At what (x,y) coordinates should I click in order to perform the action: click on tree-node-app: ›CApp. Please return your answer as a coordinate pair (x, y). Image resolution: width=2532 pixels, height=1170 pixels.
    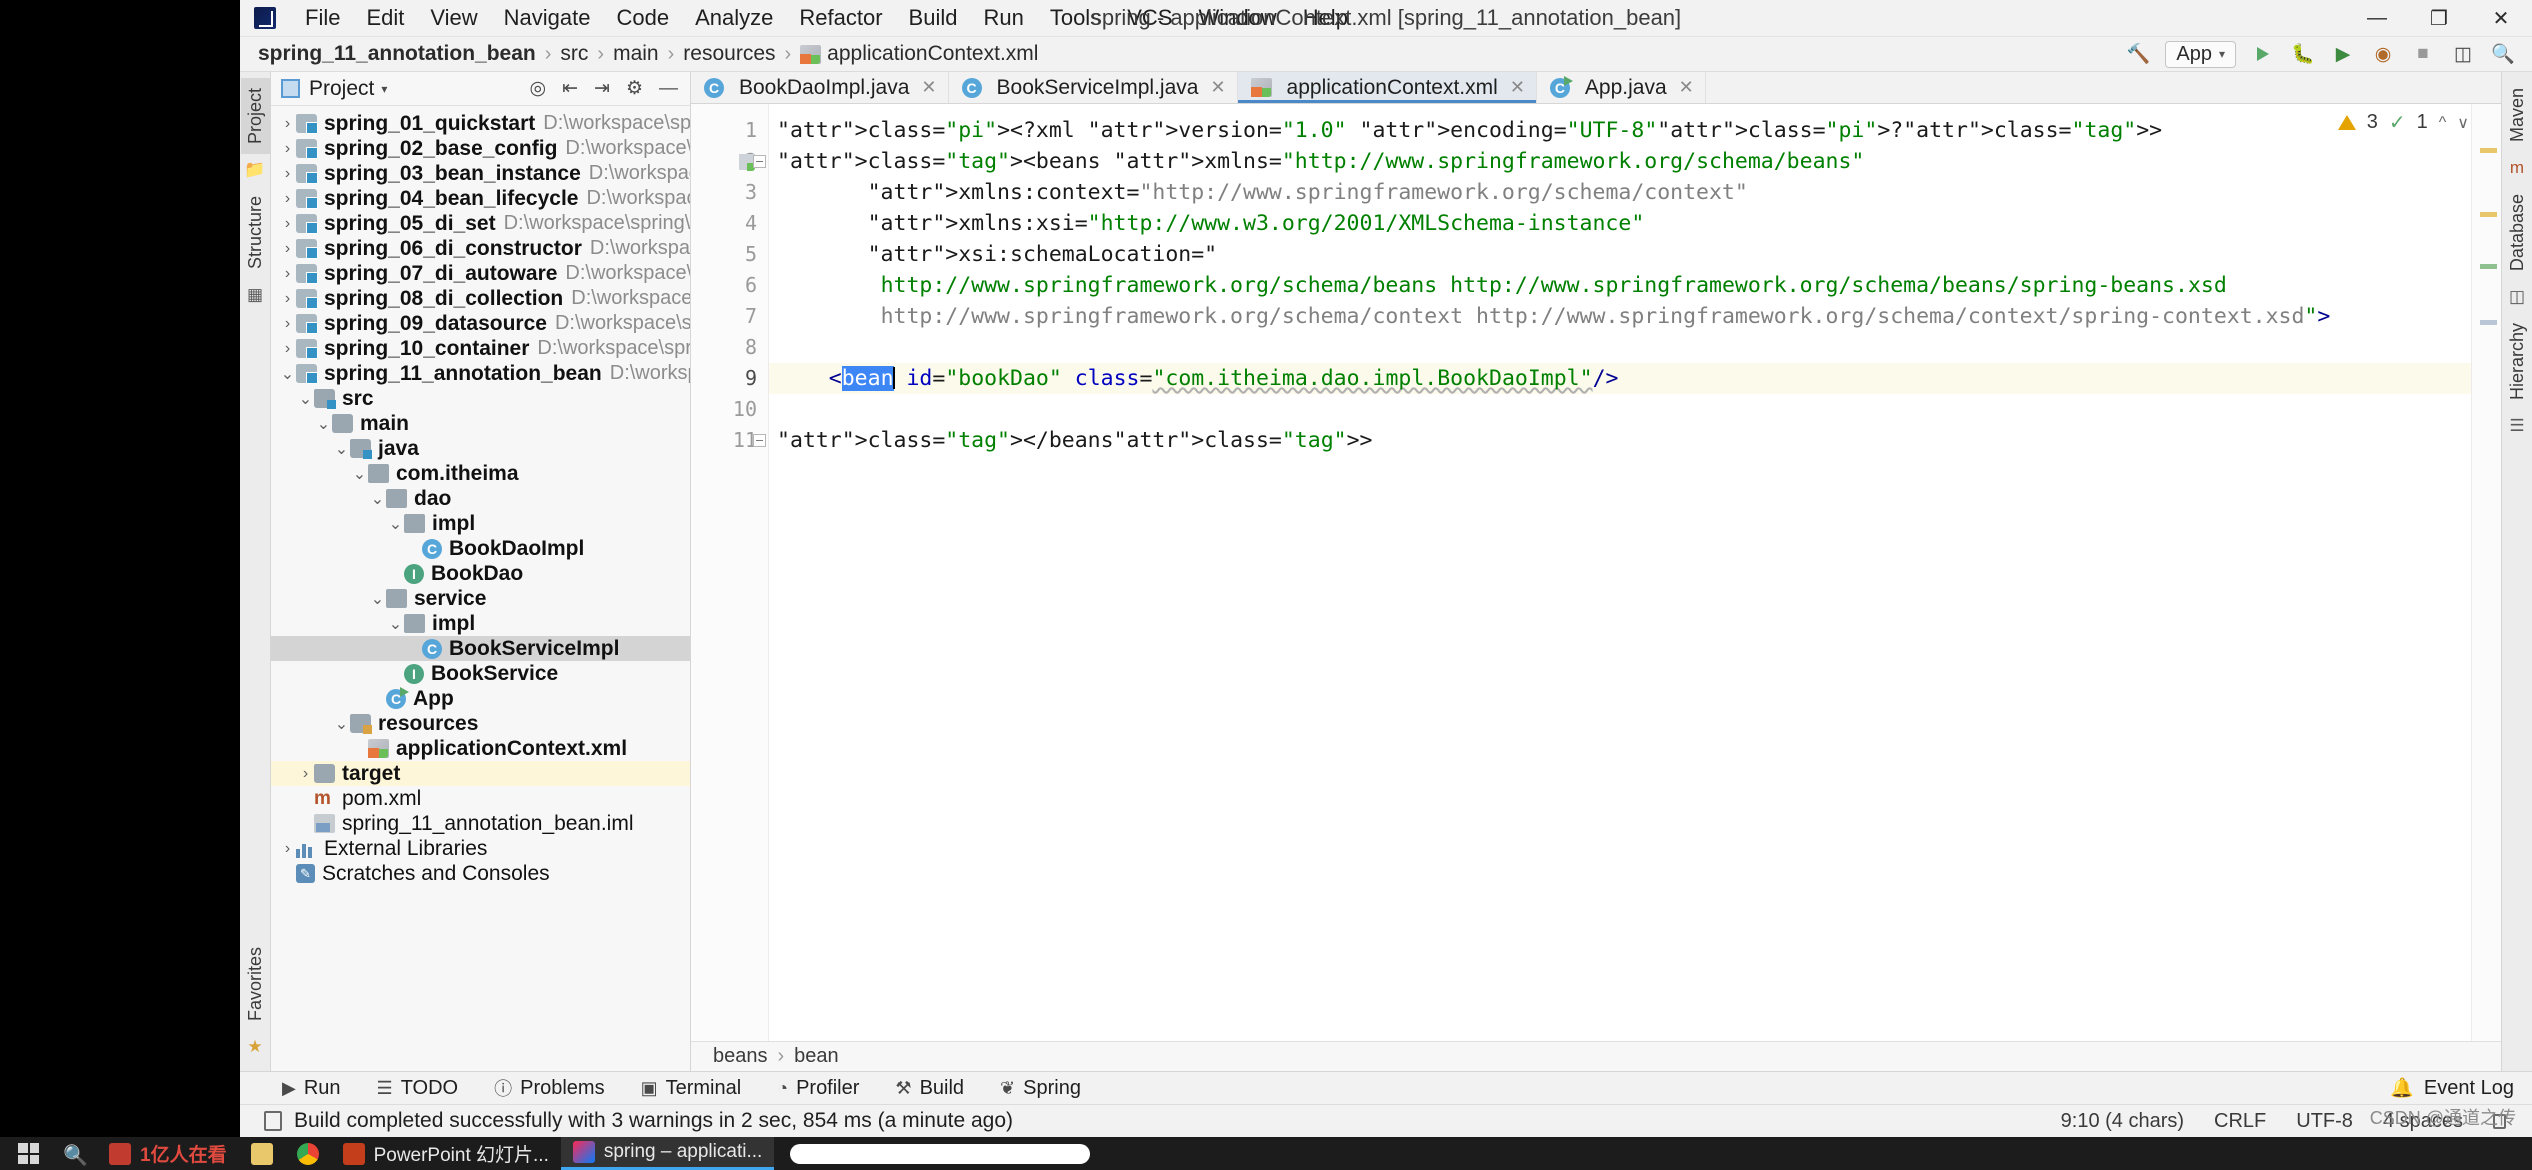
    Looking at the image, I should click on (480, 698).